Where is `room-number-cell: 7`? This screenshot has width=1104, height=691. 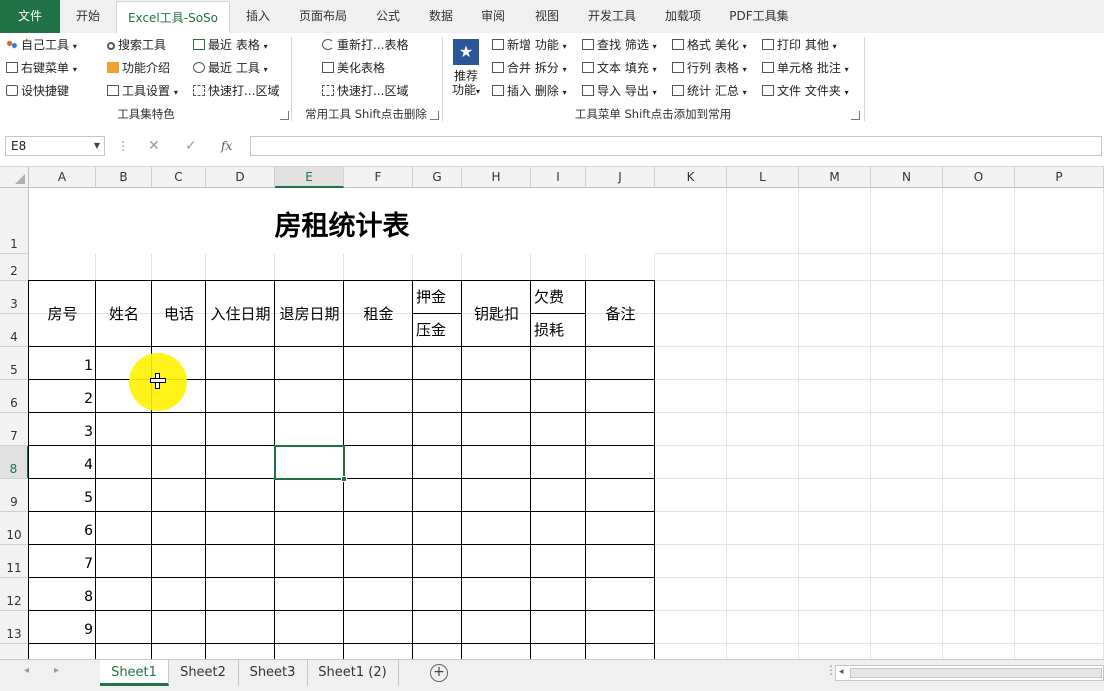
room-number-cell: 7 is located at coordinates (62, 561).